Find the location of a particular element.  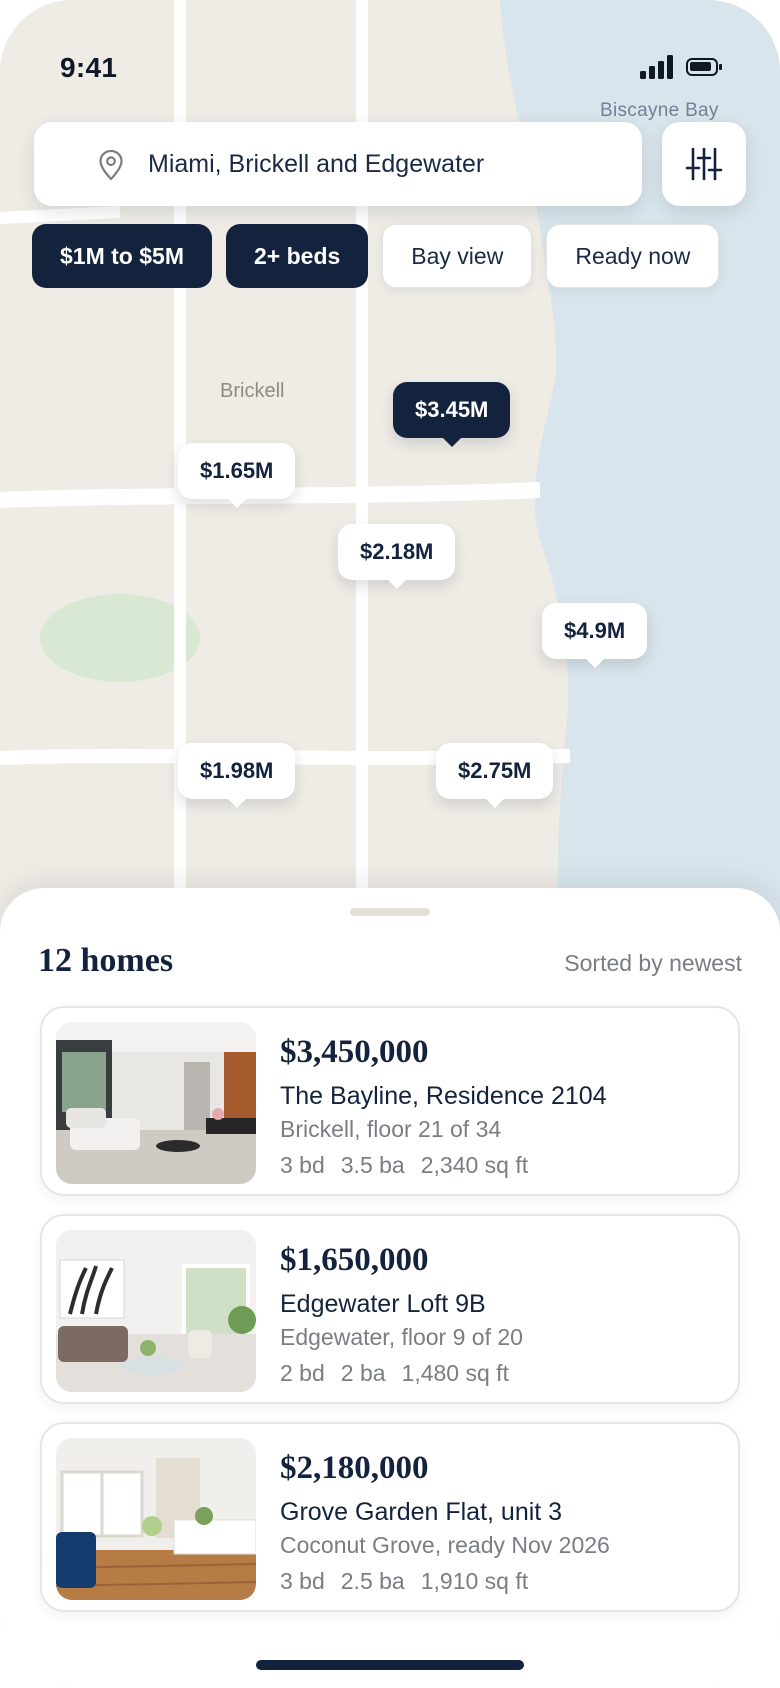

search-bar is located at coordinates (338, 164).